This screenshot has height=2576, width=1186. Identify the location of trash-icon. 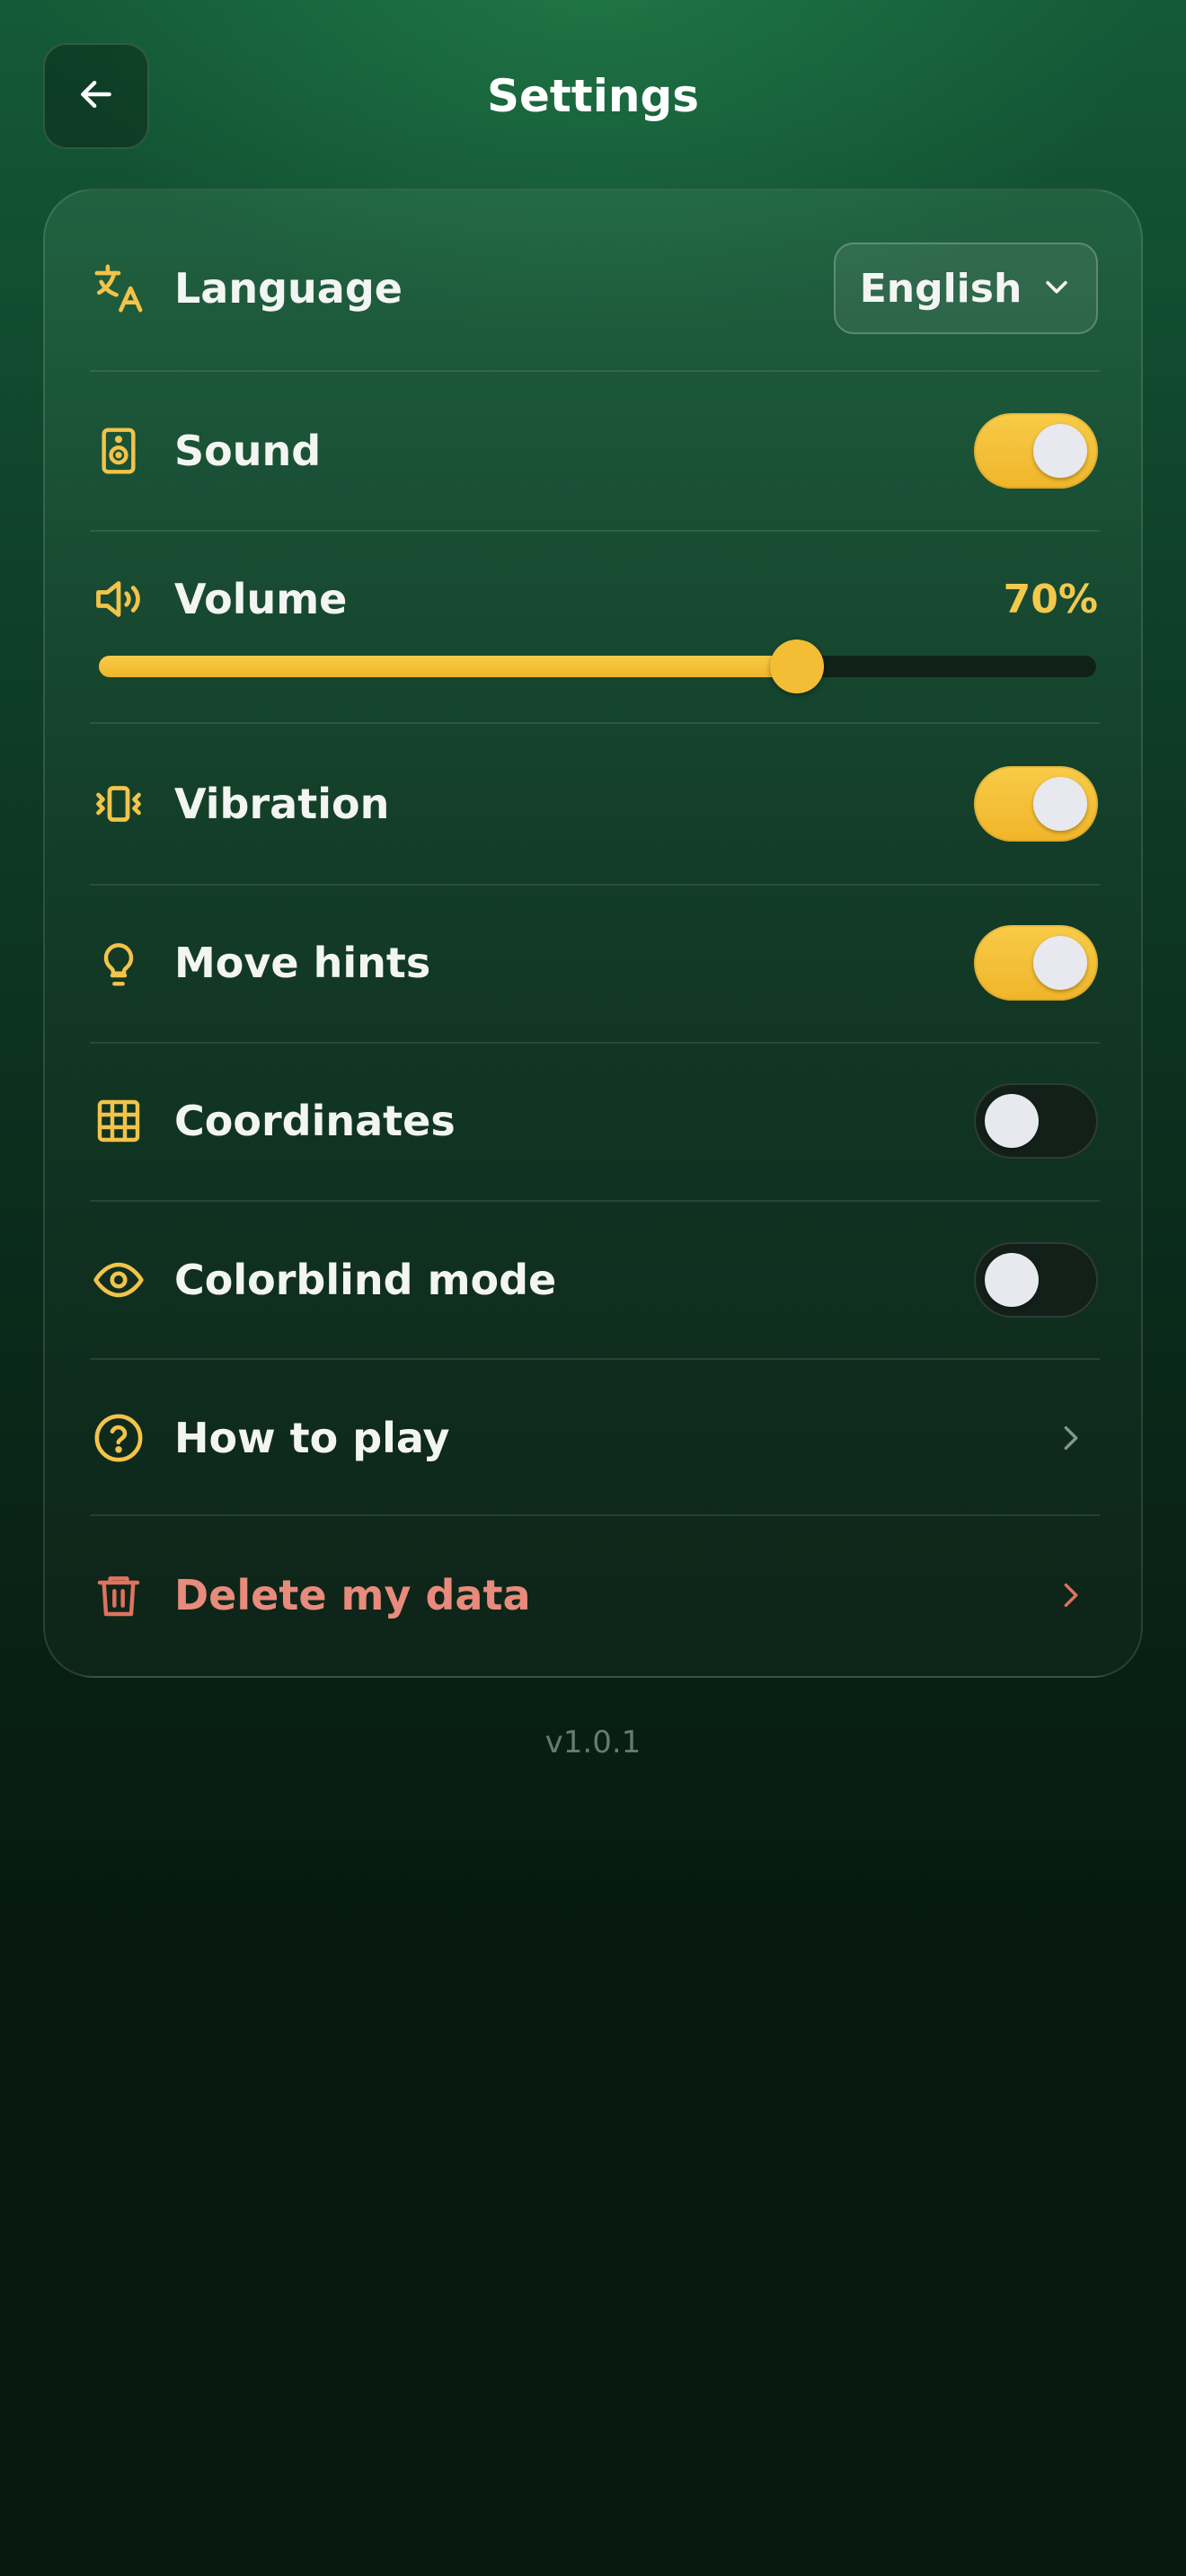
(118, 1595).